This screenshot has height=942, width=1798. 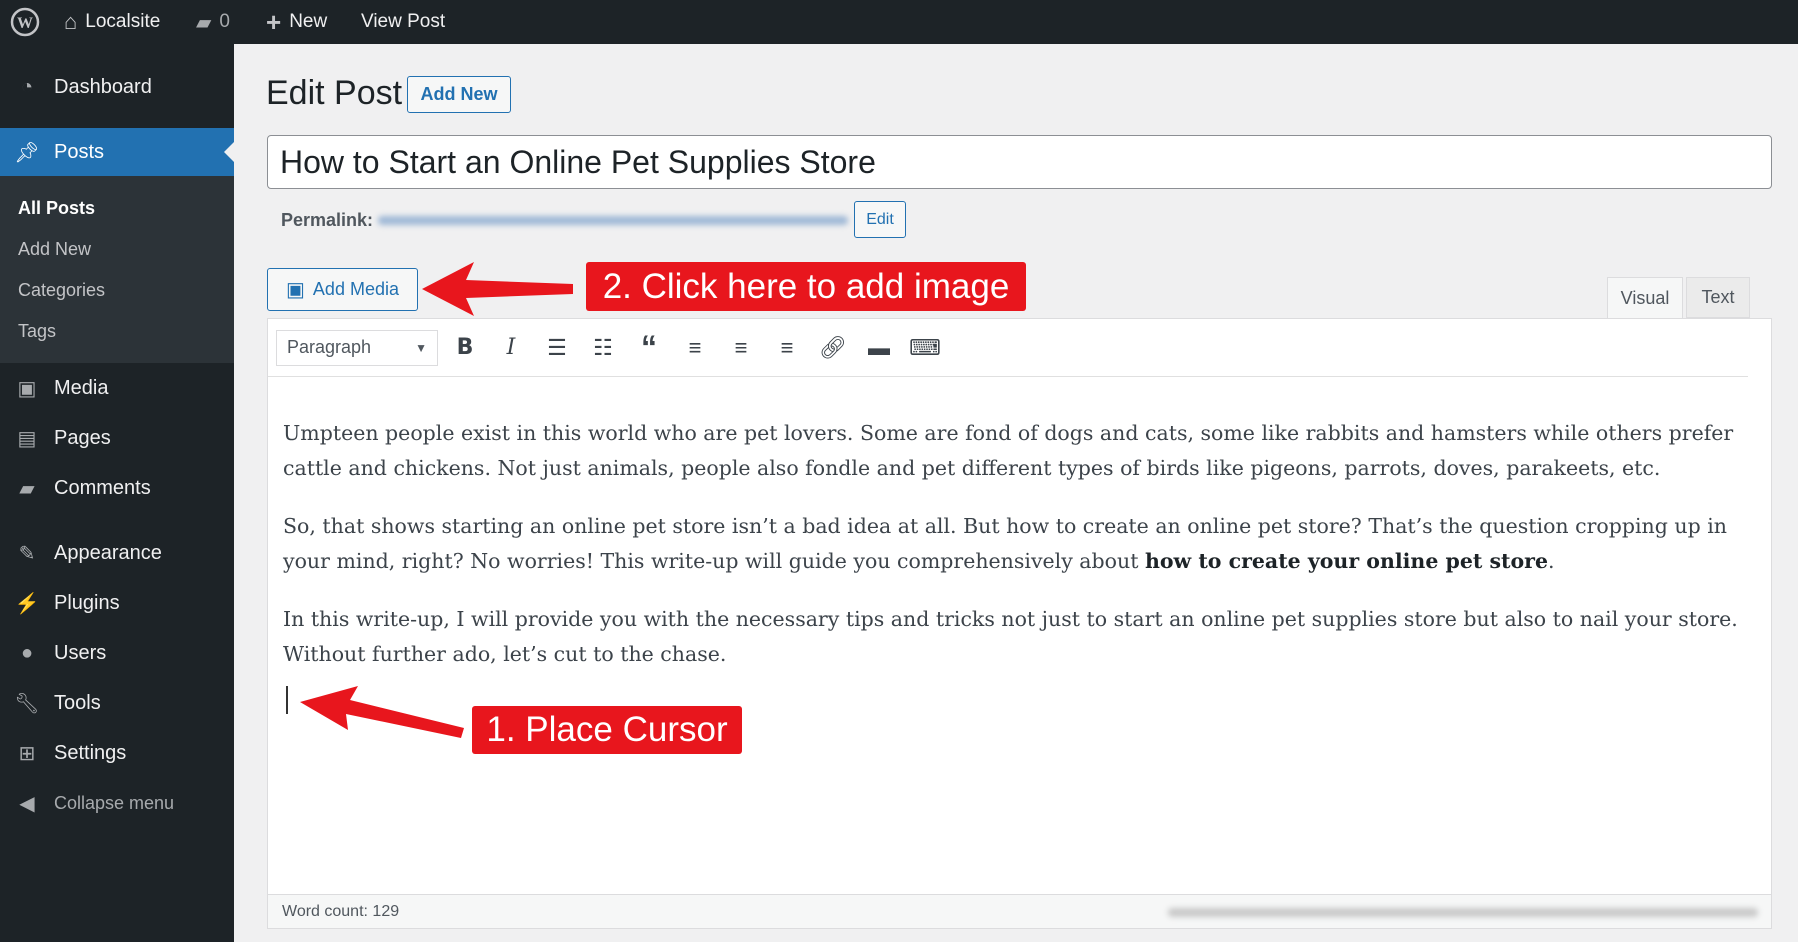 I want to click on annotation-arrows, so click(x=436, y=500).